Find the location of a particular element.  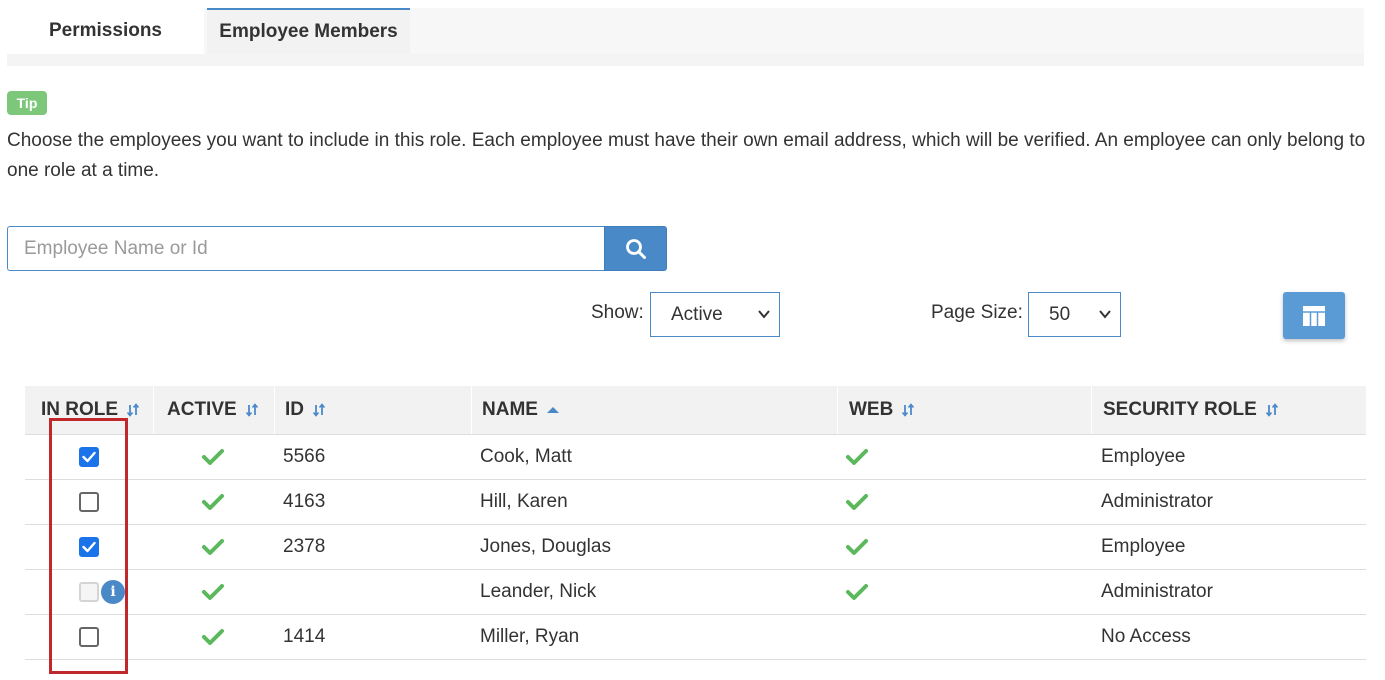

table-row: 5566 Cook, Matt Employee is located at coordinates (695, 457).